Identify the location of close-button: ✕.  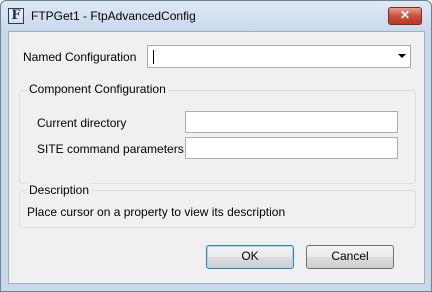
(405, 16).